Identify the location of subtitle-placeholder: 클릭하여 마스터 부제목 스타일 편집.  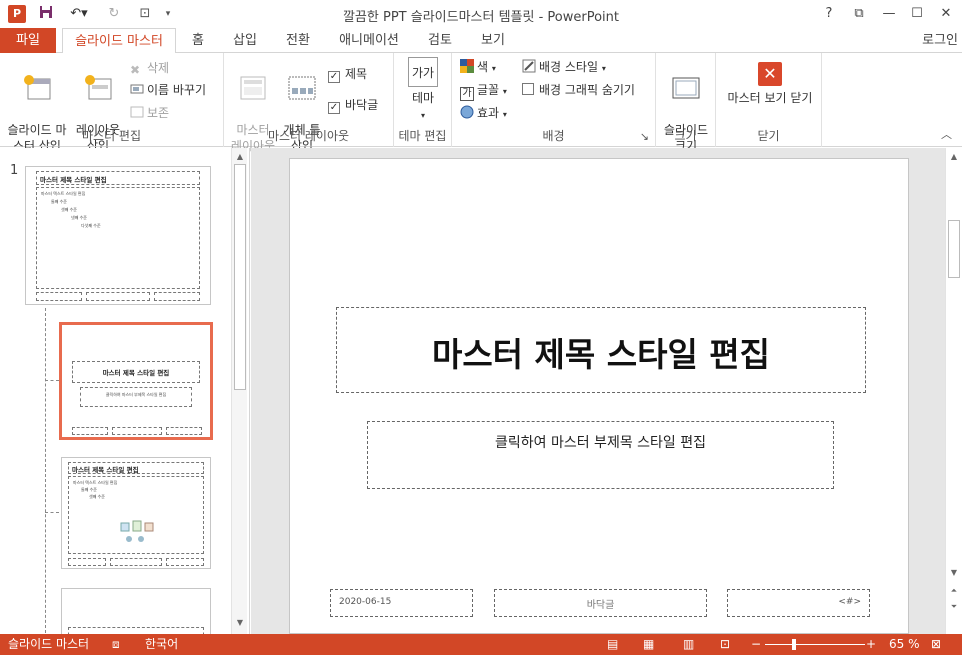
(600, 455).